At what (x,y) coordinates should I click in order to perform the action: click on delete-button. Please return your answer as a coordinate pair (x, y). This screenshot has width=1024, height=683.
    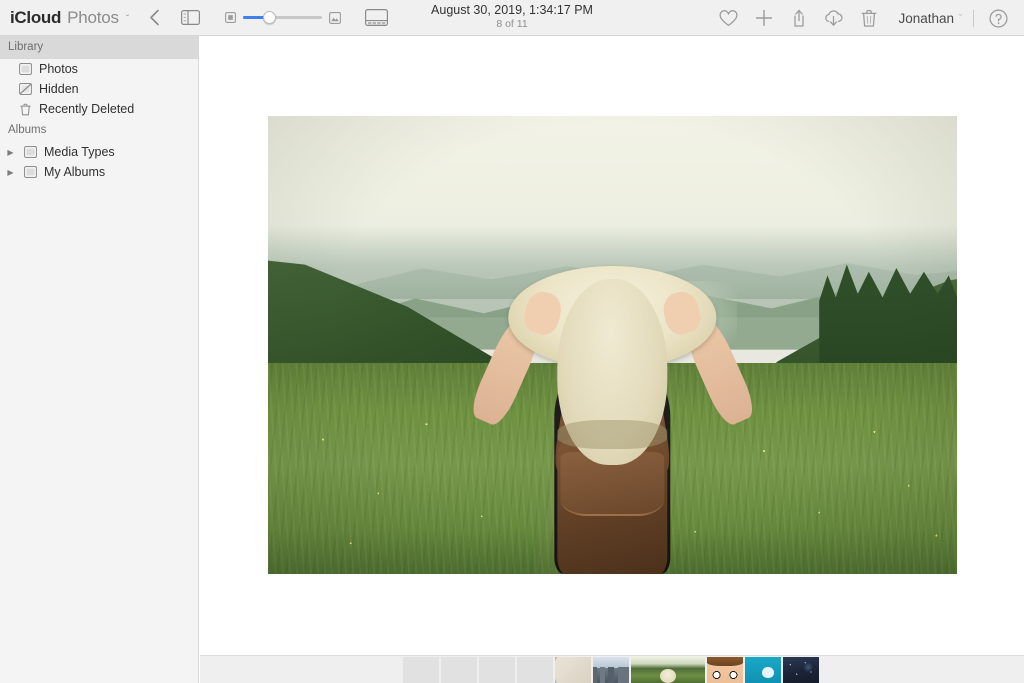
    Looking at the image, I should click on (868, 18).